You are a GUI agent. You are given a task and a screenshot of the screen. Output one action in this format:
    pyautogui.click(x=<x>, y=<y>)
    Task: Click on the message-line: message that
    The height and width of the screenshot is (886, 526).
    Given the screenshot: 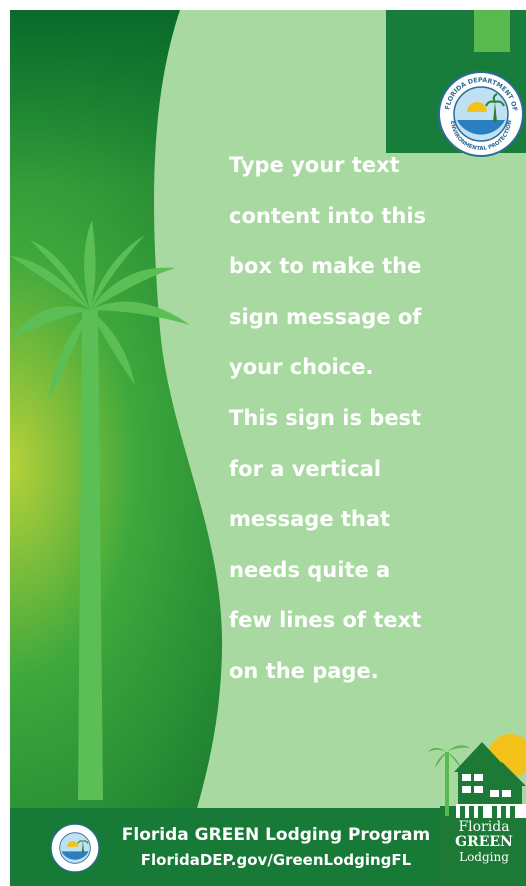 What is the action you would take?
    pyautogui.click(x=310, y=519)
    